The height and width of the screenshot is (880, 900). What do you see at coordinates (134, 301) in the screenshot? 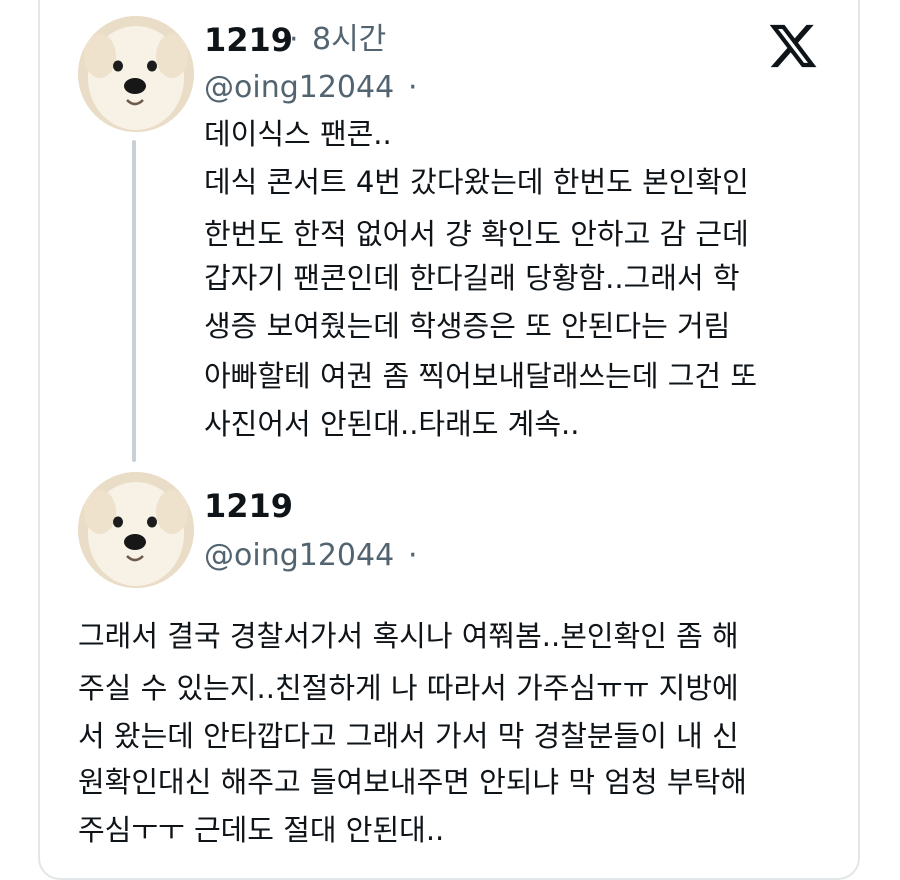
I see `thread-connector` at bounding box center [134, 301].